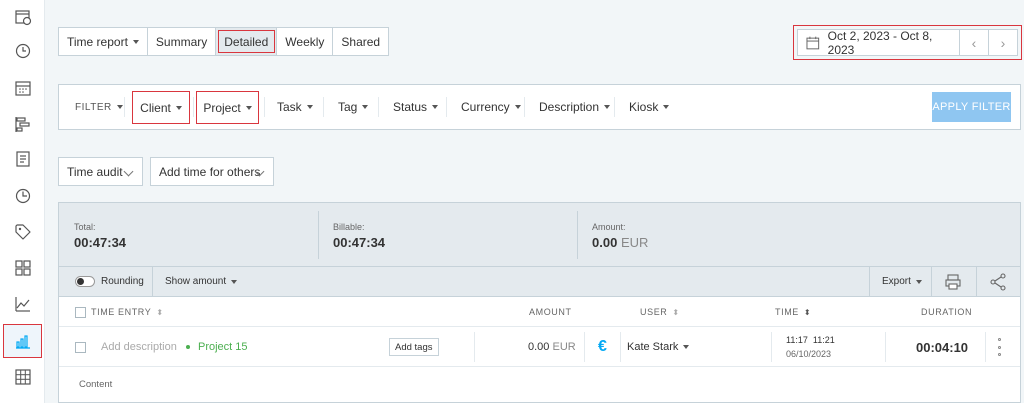  I want to click on rounding-label: Rounding, so click(122, 281).